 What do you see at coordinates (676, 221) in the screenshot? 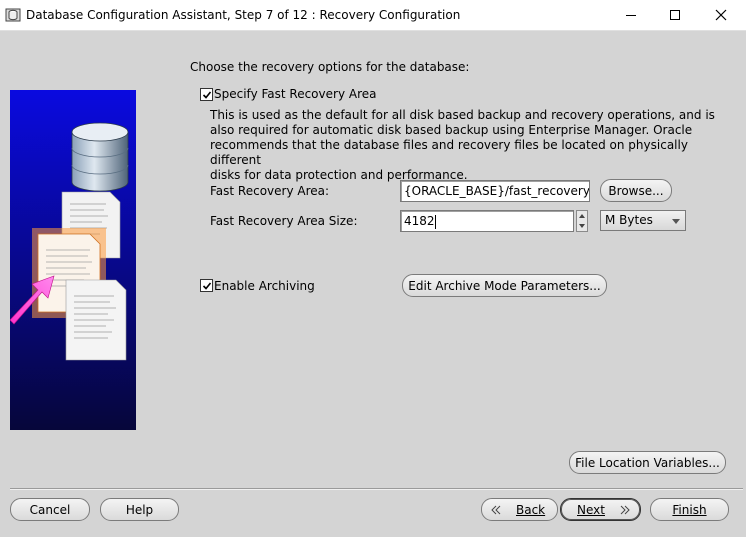
I see `chevron-down-icon` at bounding box center [676, 221].